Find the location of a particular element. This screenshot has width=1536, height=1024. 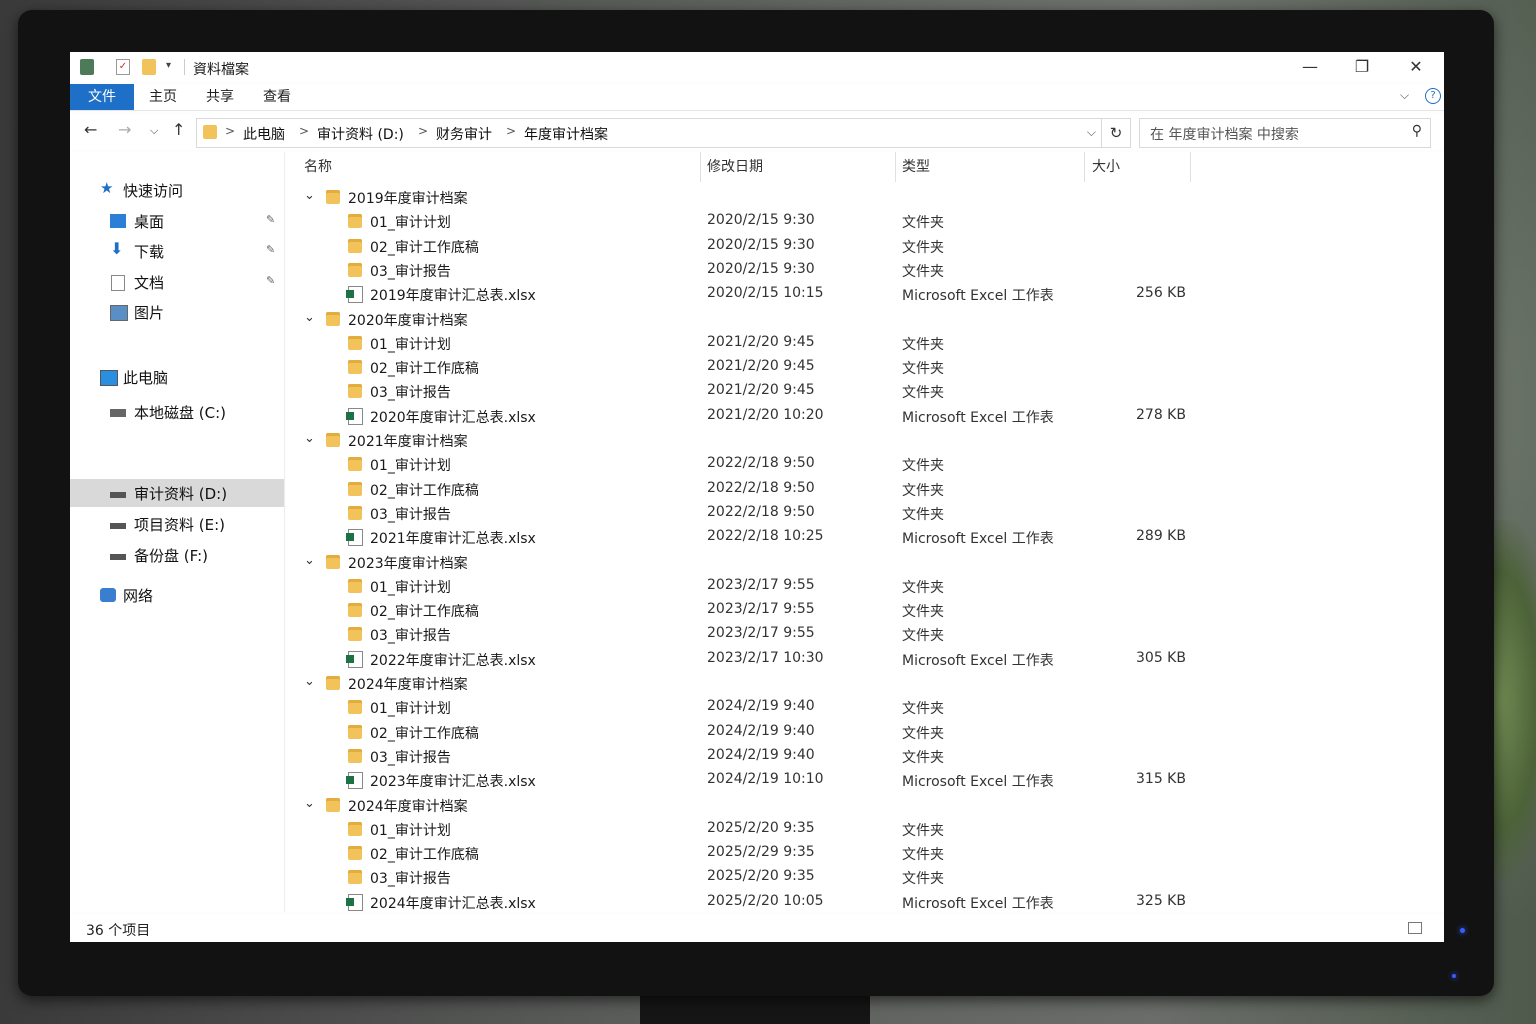

recent-locations-icon: ⌵ is located at coordinates (154, 131).